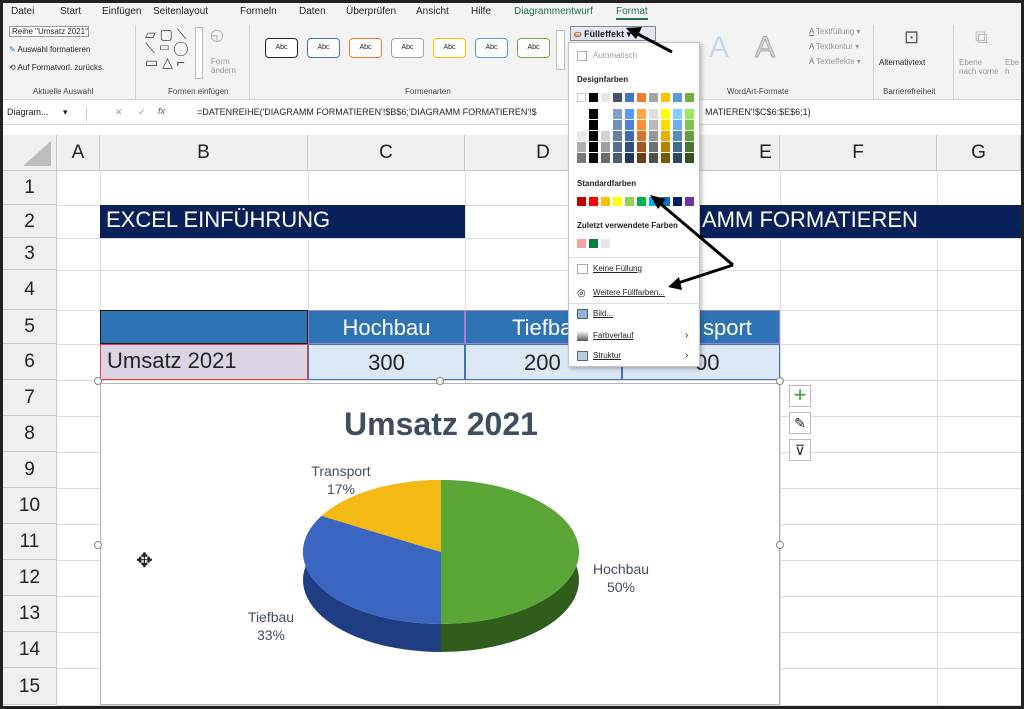  What do you see at coordinates (609, 269) in the screenshot?
I see `no-fill-option: Keine Füllung` at bounding box center [609, 269].